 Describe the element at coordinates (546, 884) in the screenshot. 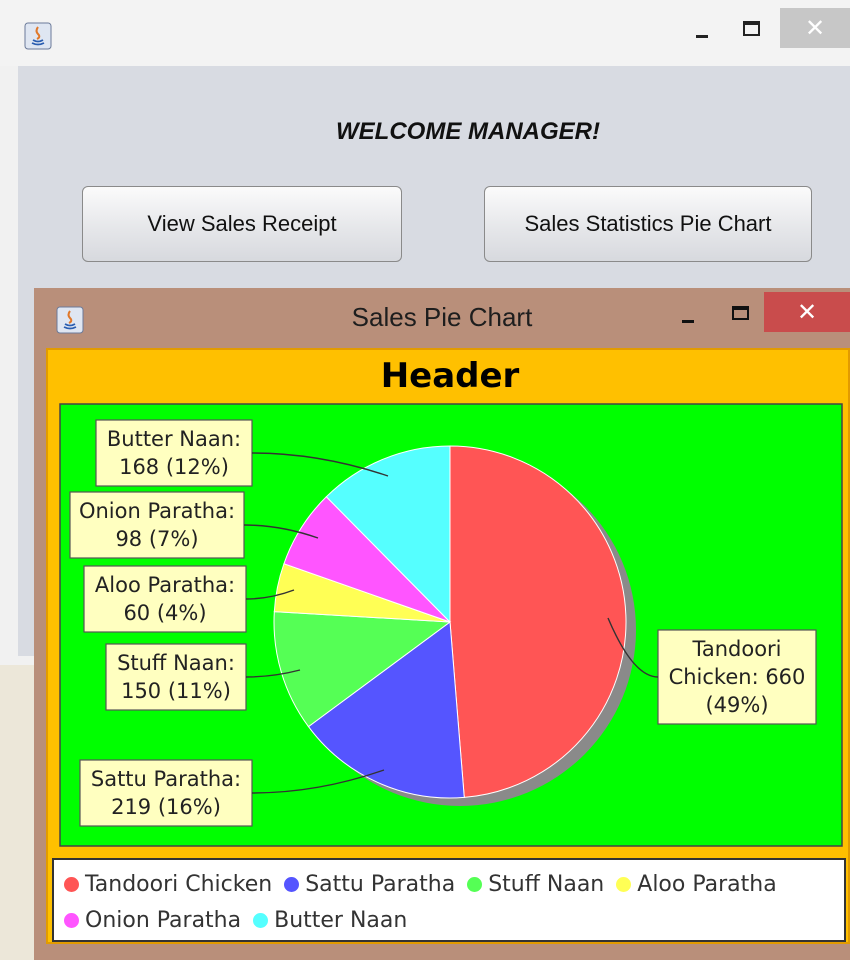

I see `legend-label: Stuff Naan` at that location.